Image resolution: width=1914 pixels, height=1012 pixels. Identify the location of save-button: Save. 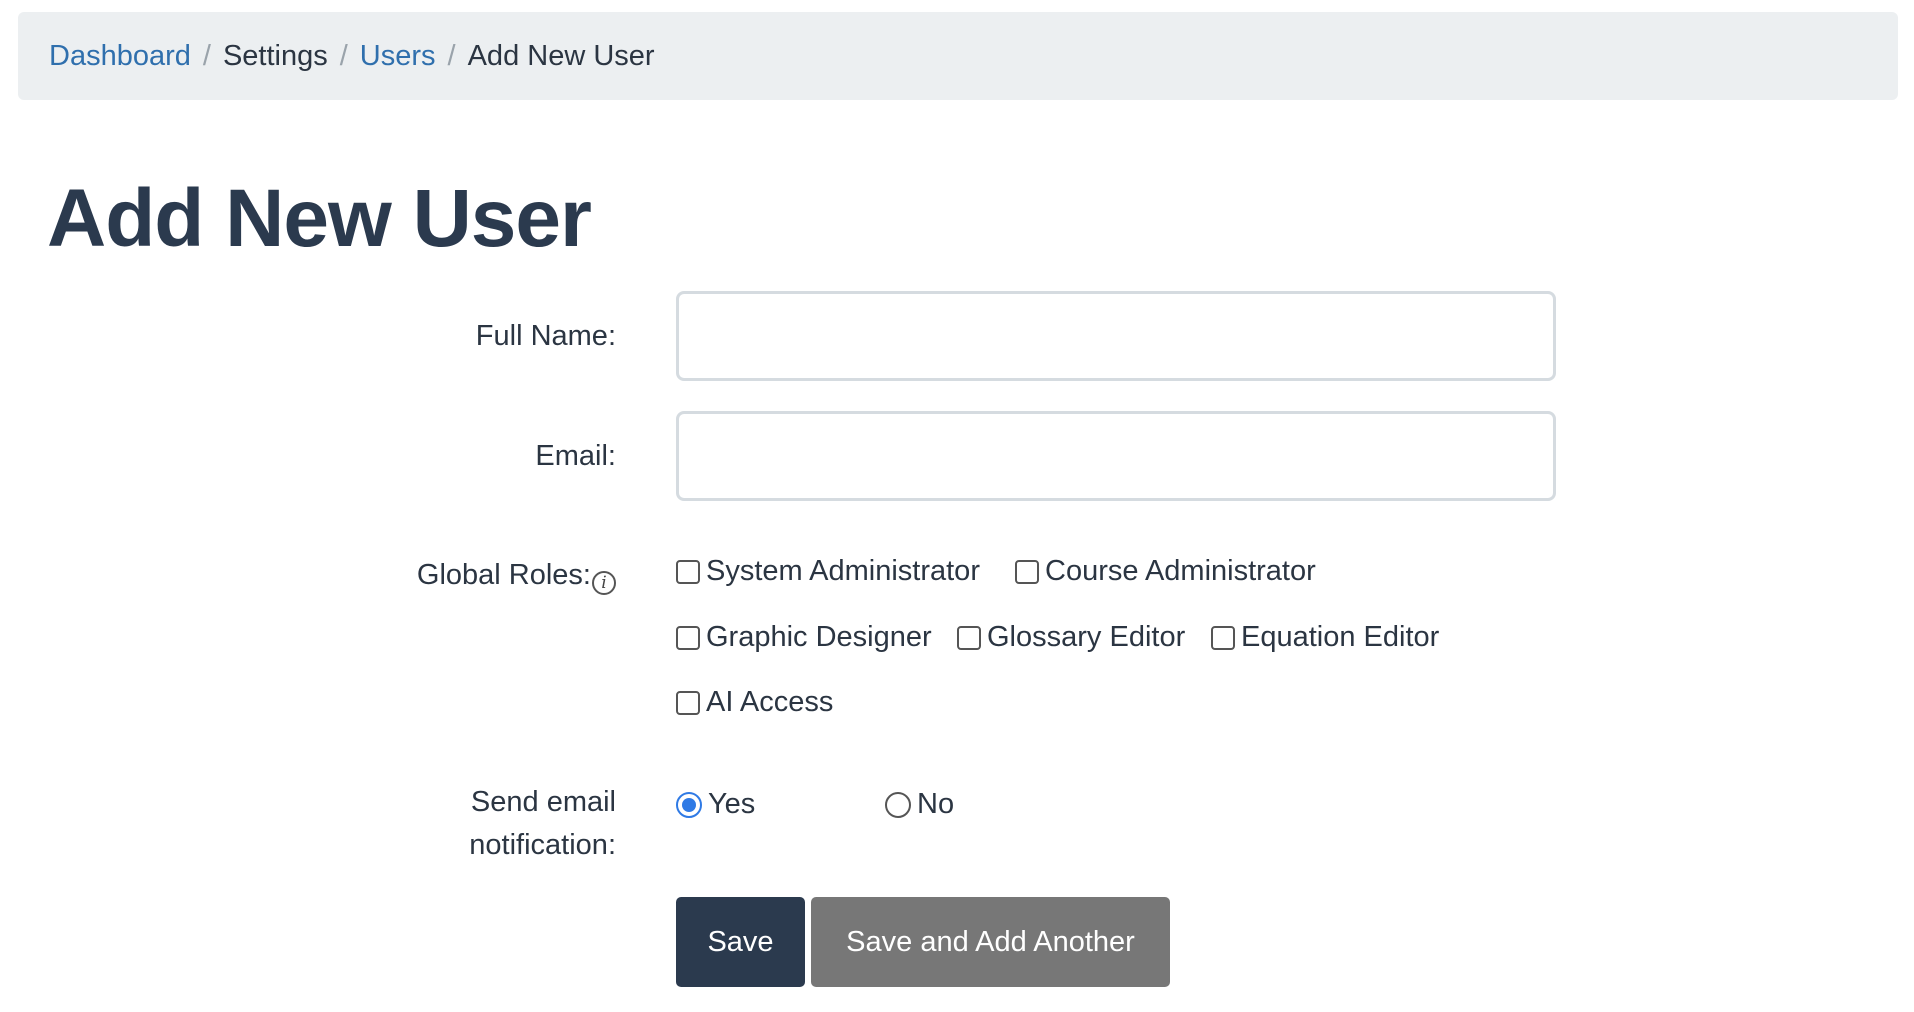
(740, 942).